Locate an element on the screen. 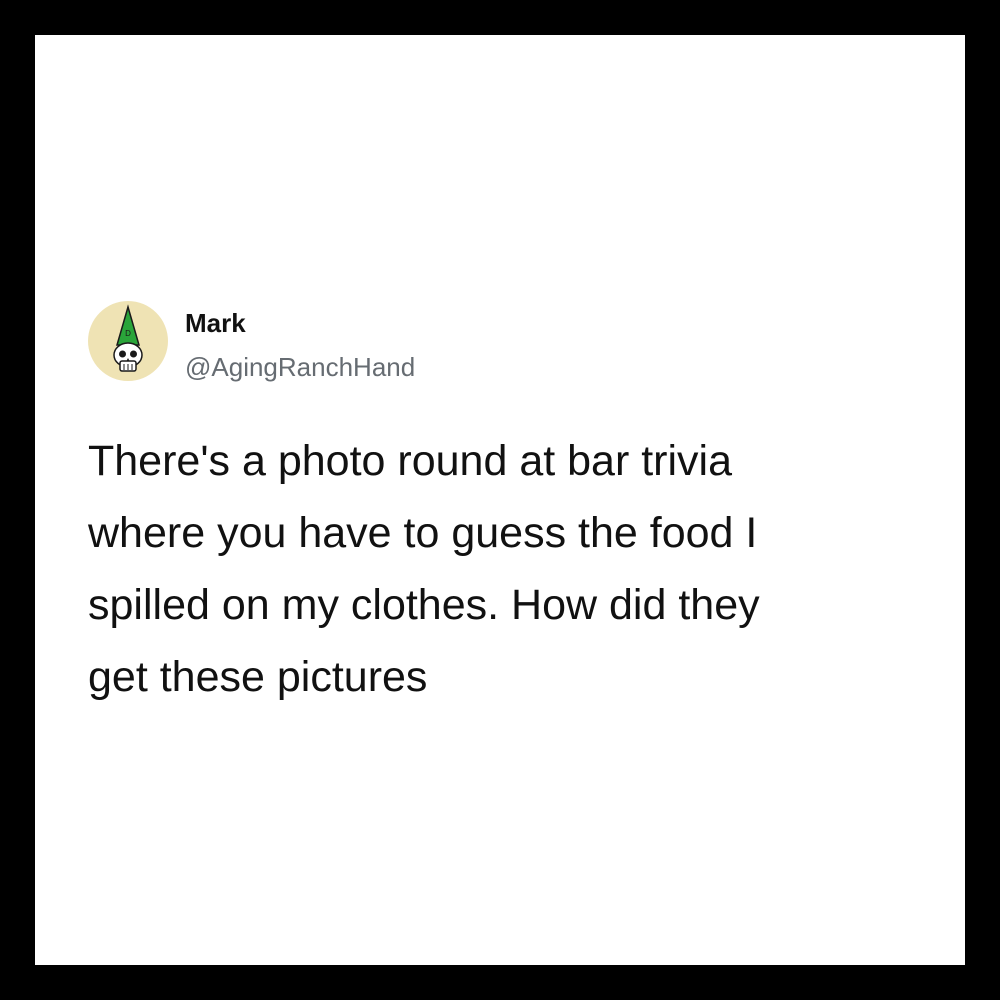 This screenshot has height=1000, width=1000. tweet-text-line: There's a photo round at bar trivia is located at coordinates (410, 461).